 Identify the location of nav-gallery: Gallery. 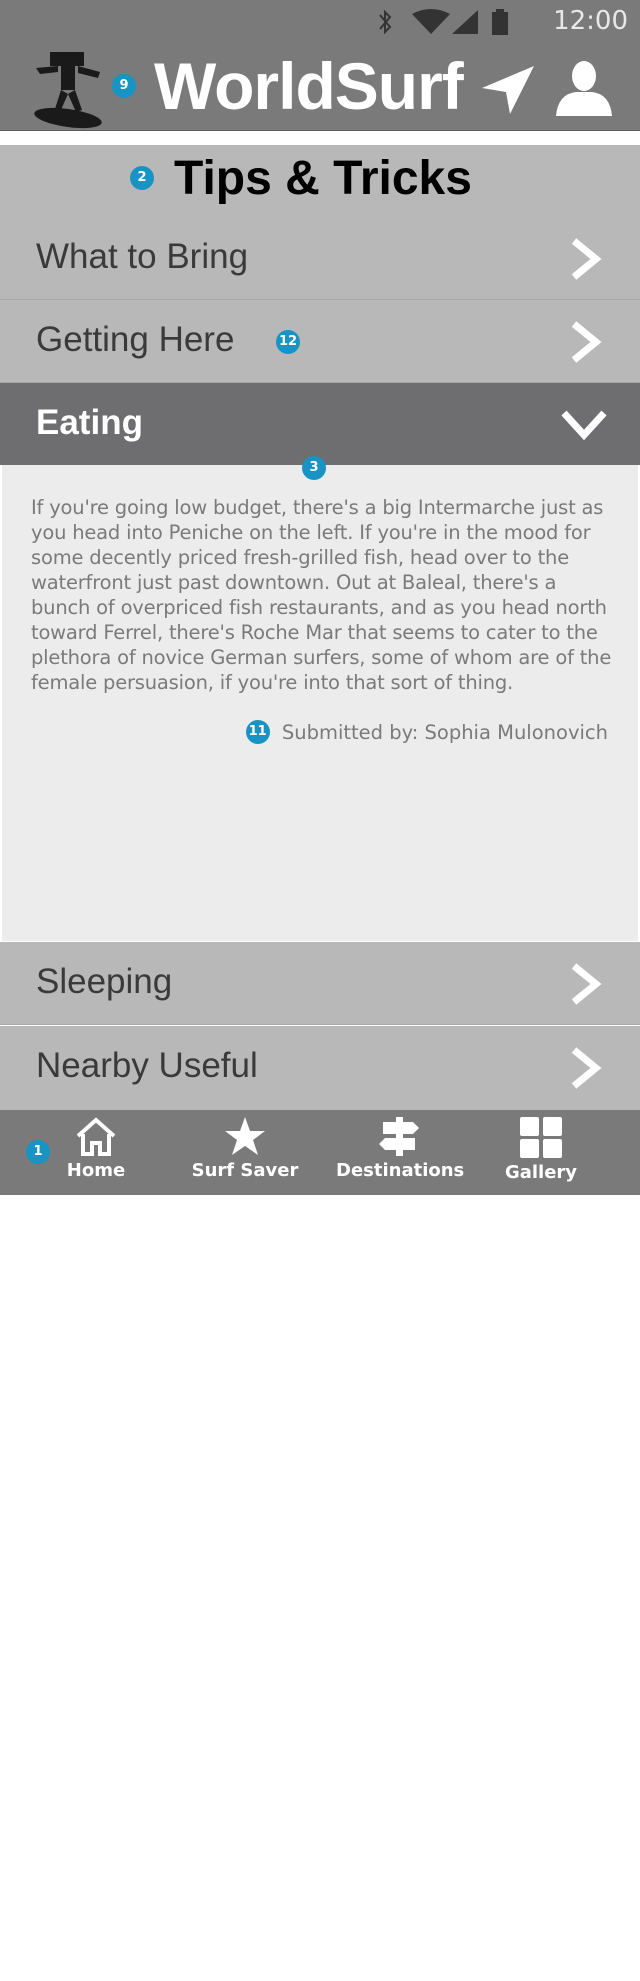
(541, 1152).